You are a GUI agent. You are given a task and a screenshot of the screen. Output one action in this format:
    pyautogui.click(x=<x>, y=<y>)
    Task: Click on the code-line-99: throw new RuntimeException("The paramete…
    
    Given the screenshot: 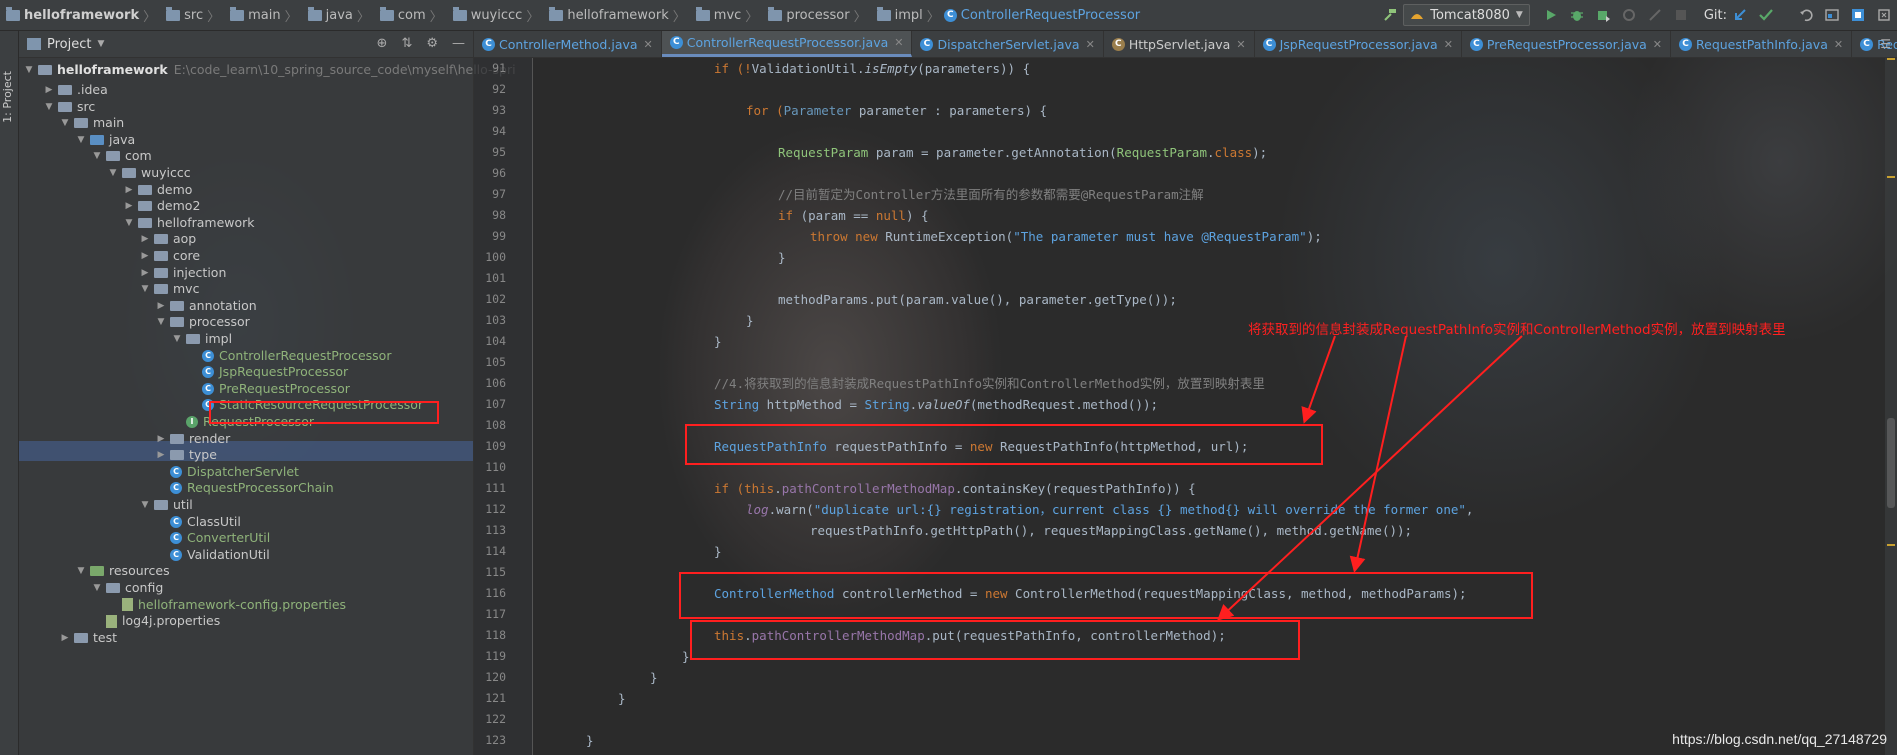 What is the action you would take?
    pyautogui.click(x=1066, y=236)
    